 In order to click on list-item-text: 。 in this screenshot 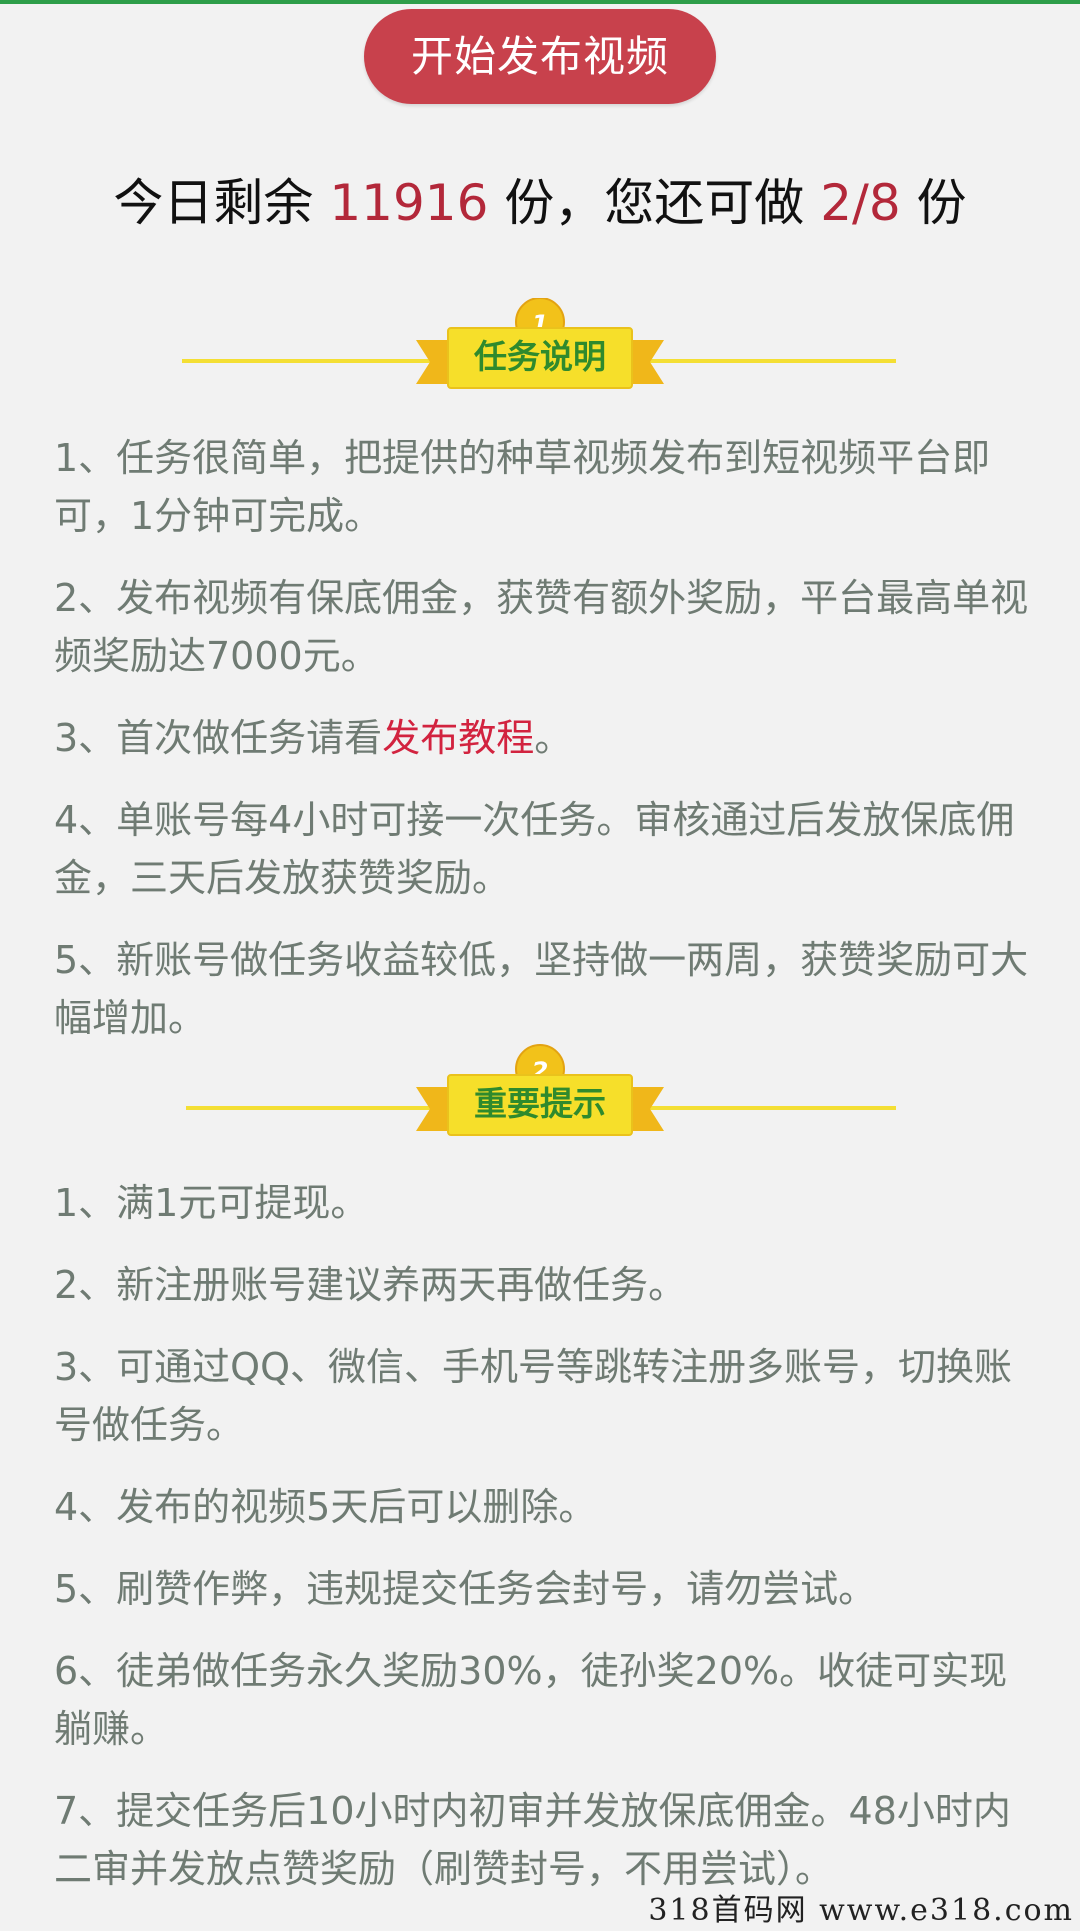, I will do `click(553, 738)`.